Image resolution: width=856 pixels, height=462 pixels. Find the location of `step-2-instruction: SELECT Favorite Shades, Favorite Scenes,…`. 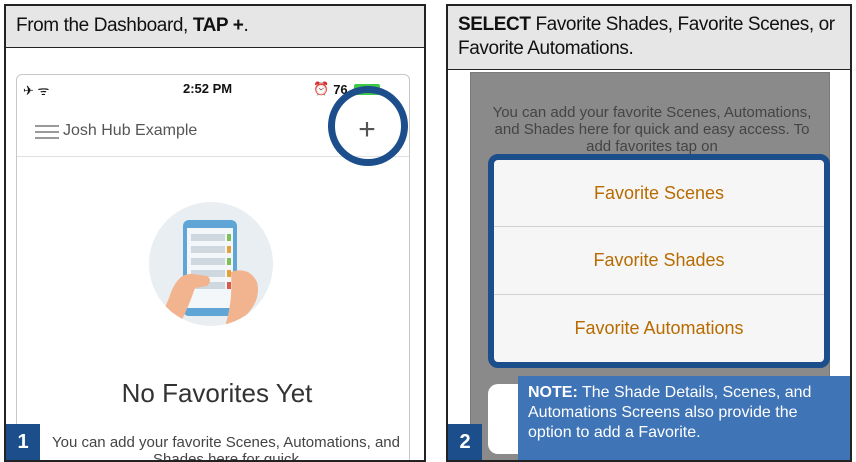

step-2-instruction: SELECT Favorite Shades, Favorite Scenes,… is located at coordinates (649, 38).